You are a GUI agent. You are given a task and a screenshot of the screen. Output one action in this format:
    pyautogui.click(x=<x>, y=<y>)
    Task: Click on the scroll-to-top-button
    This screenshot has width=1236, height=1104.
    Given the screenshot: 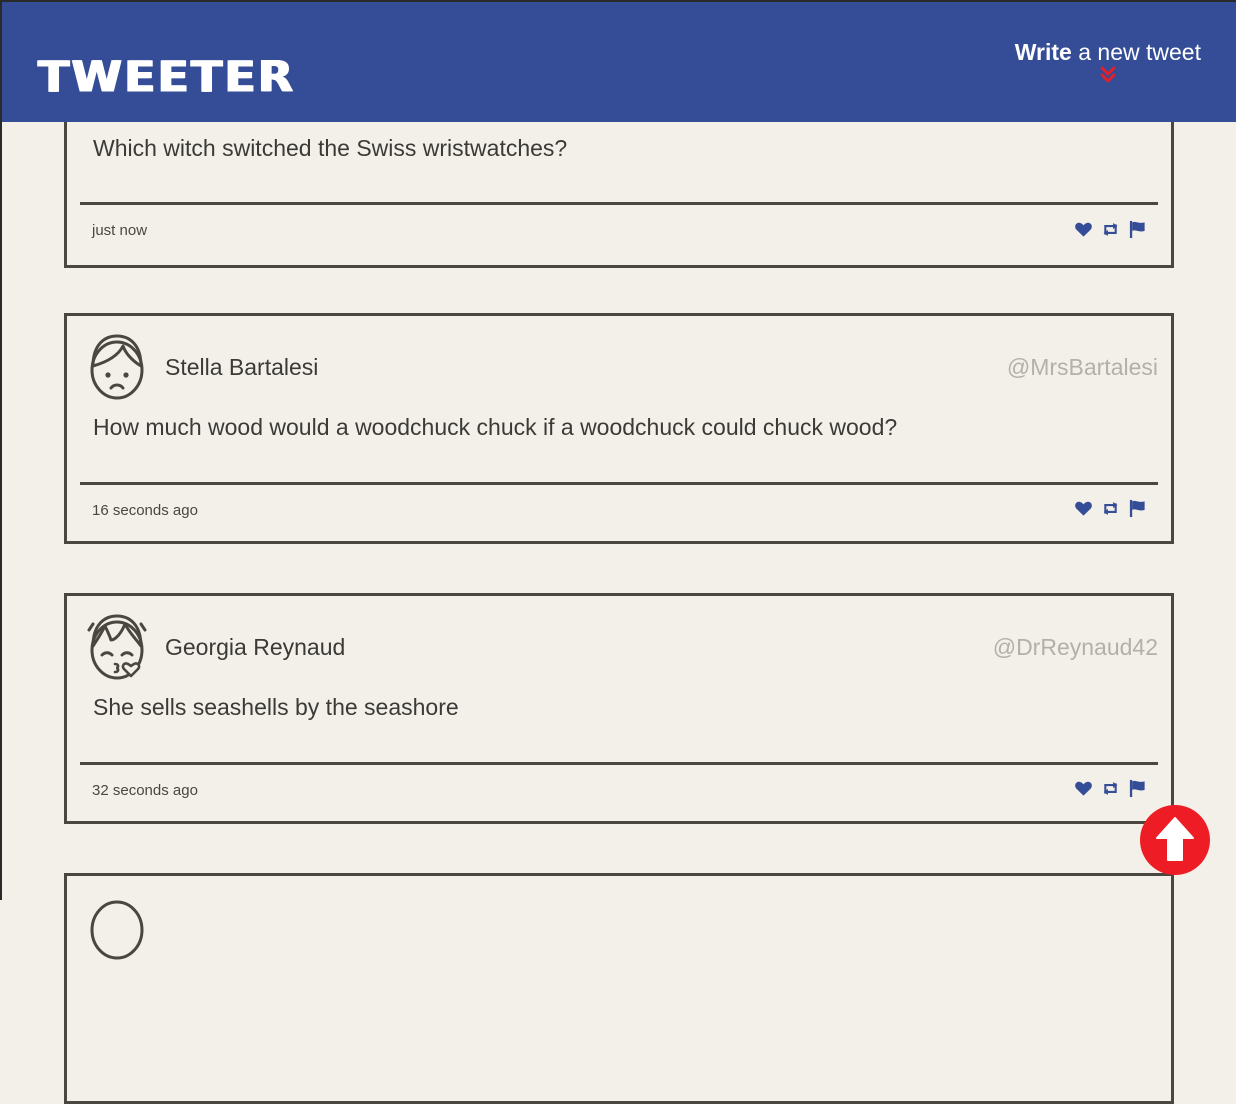 What is the action you would take?
    pyautogui.click(x=1175, y=840)
    